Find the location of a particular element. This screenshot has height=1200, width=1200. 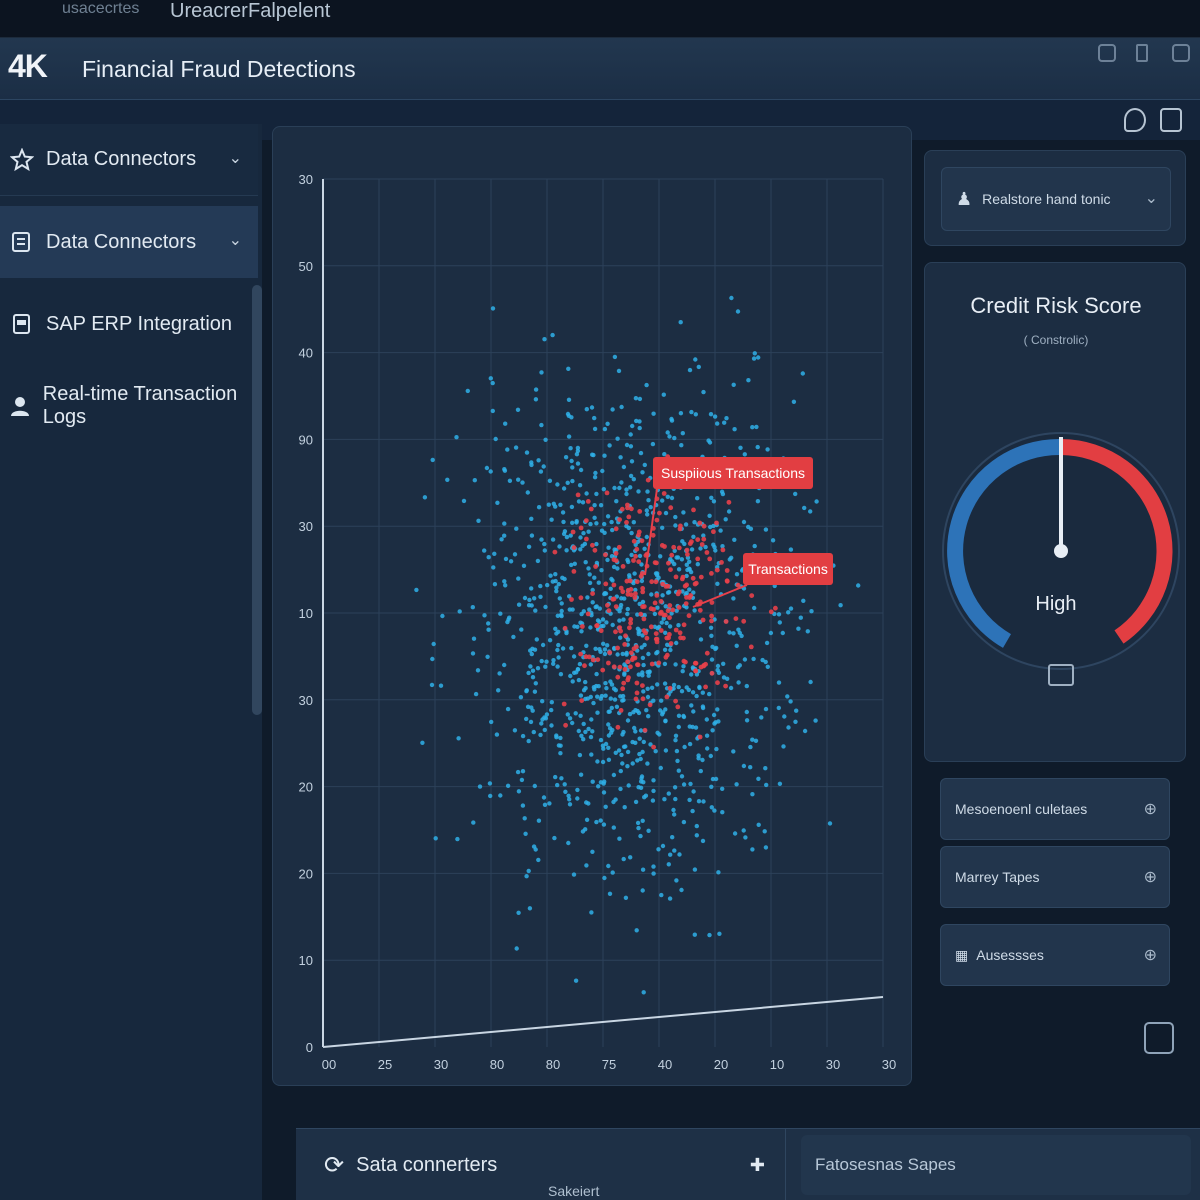

data-source-dropdown: ♟ Realstore hand tonic ⌄ is located at coordinates (1056, 199).